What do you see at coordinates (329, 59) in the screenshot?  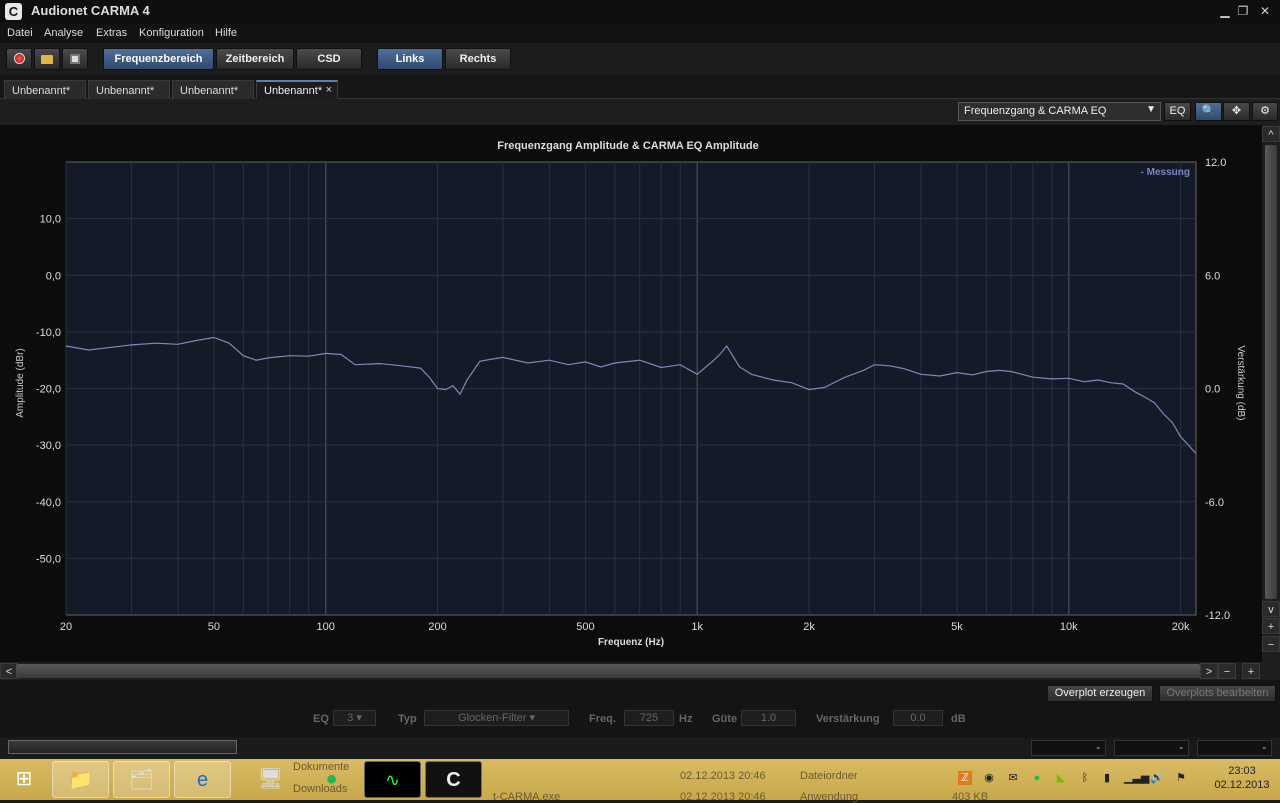 I see `tab-csd: CSD` at bounding box center [329, 59].